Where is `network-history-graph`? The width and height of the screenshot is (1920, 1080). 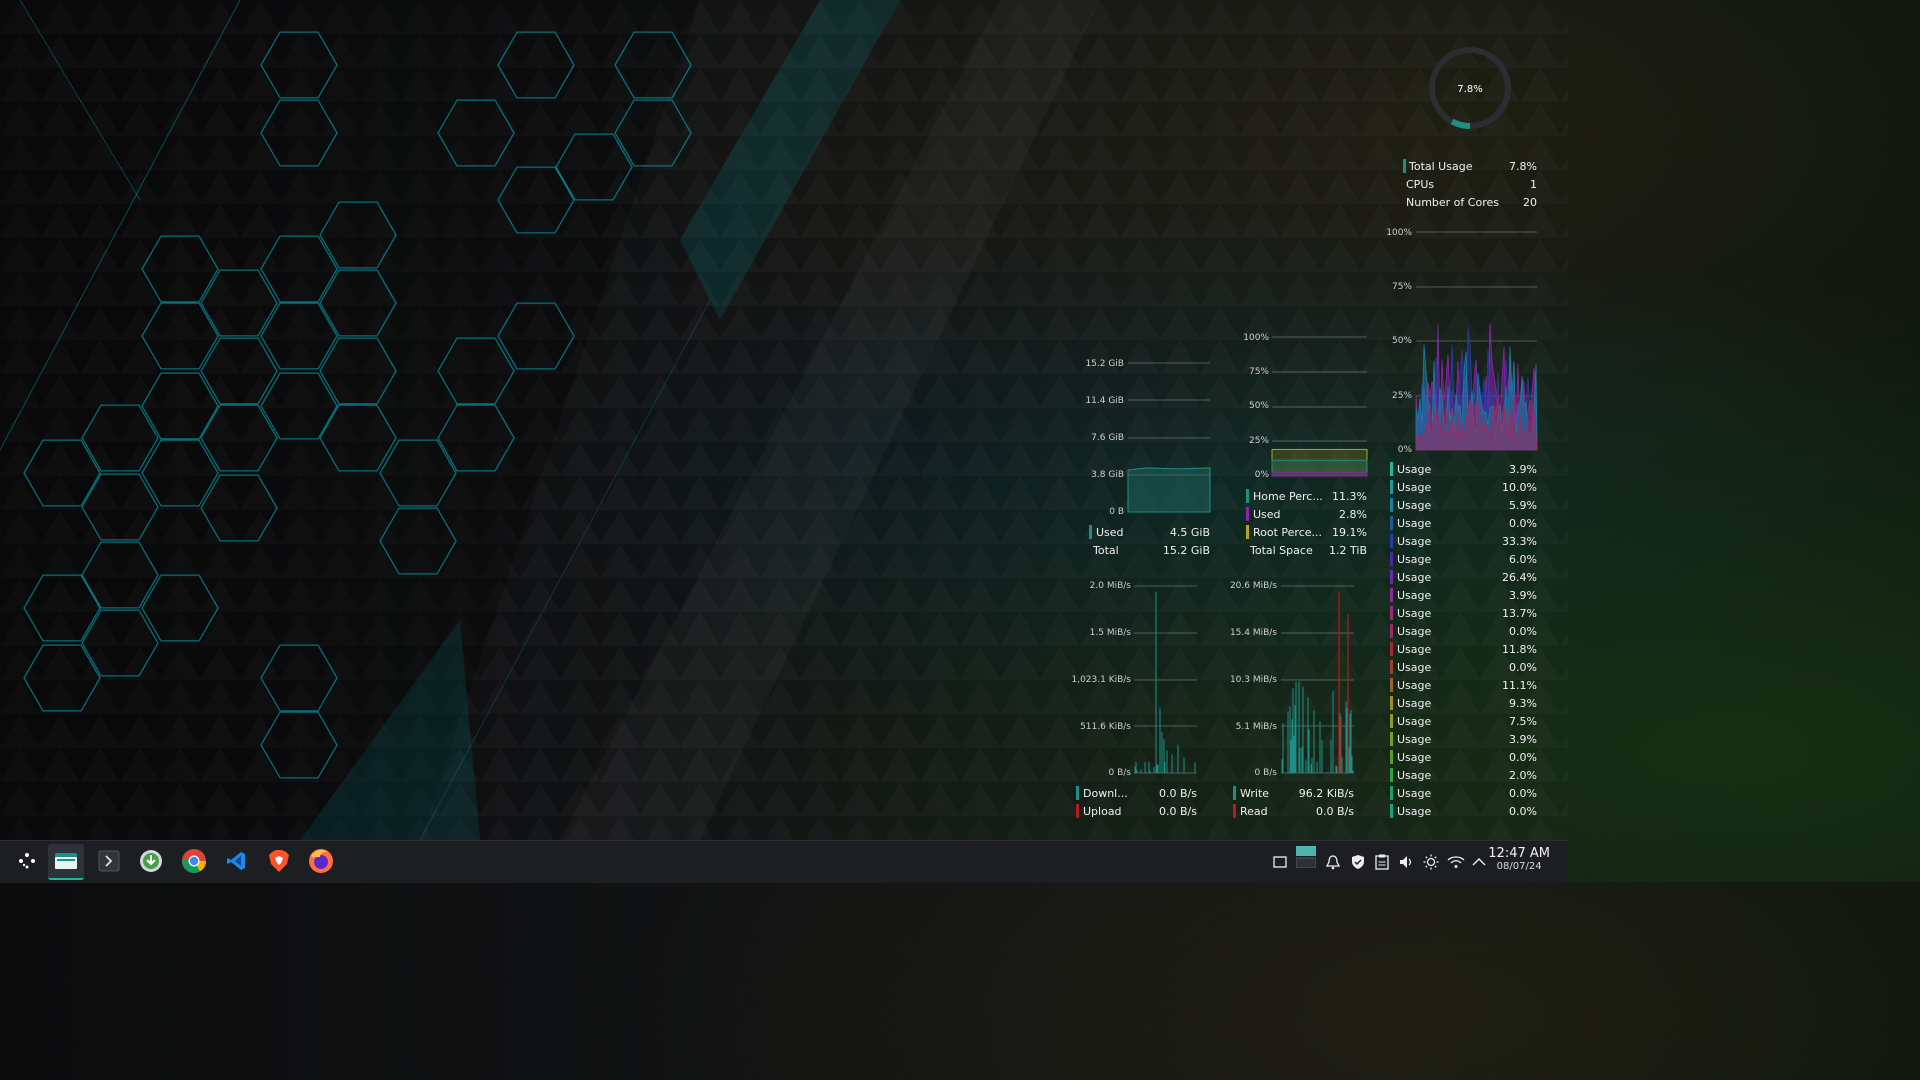 network-history-graph is located at coordinates (1165, 679).